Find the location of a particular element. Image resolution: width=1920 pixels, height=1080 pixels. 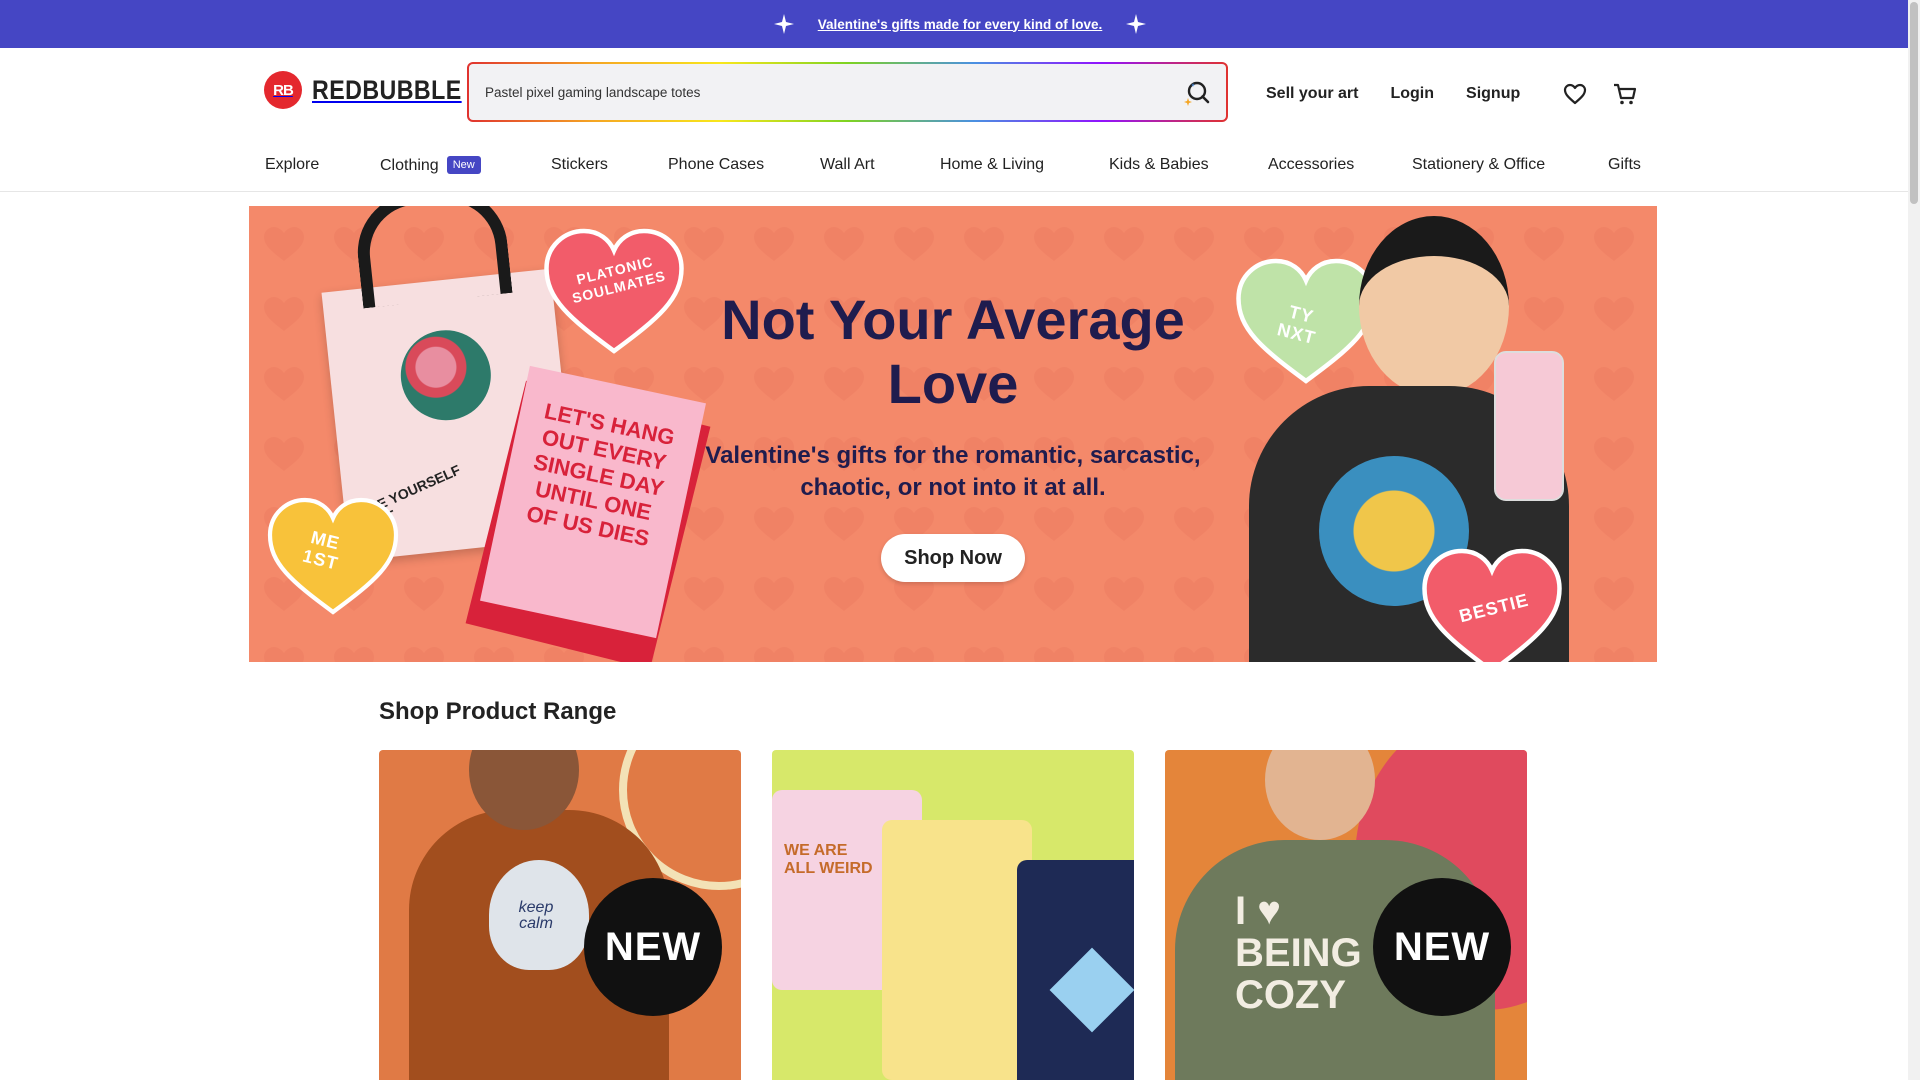

nav-stickers: Stickers is located at coordinates (579, 165).